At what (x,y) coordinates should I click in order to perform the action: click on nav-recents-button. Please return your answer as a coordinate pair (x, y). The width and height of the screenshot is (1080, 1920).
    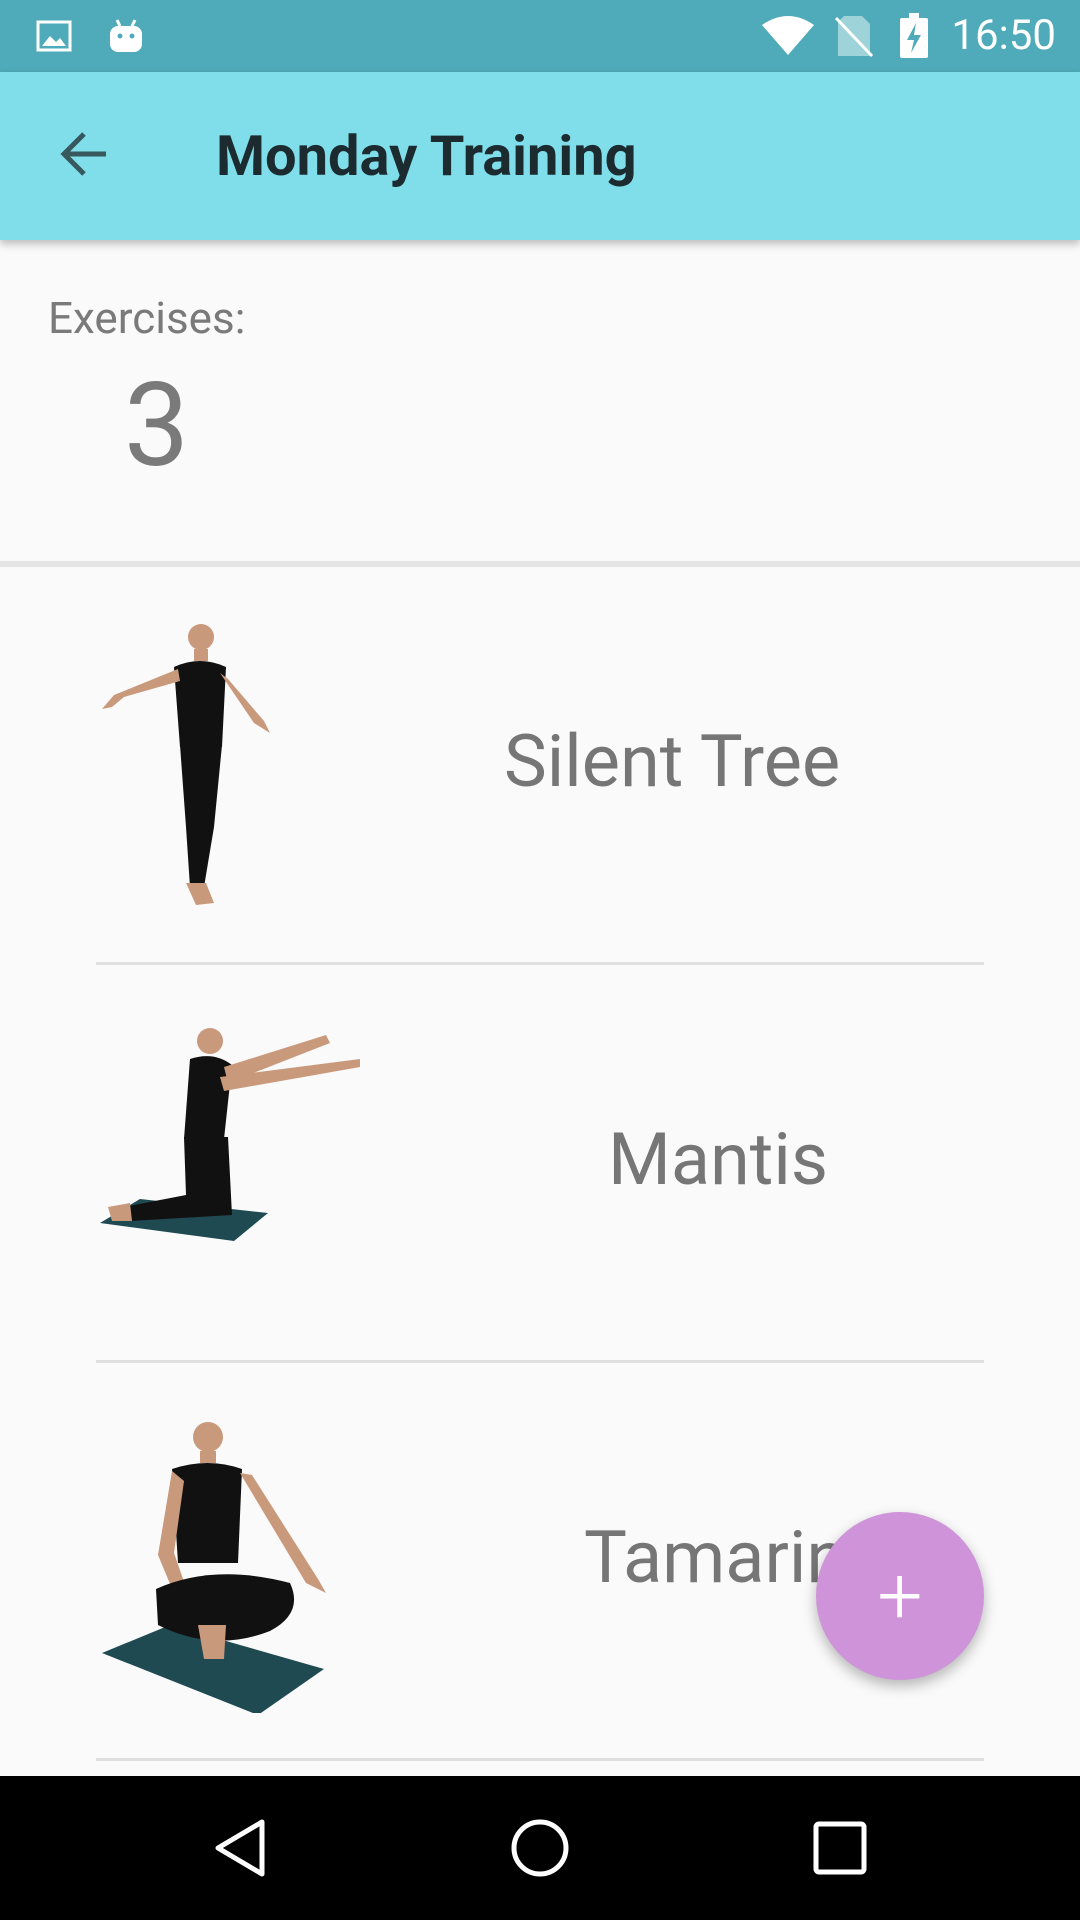
    Looking at the image, I should click on (840, 1850).